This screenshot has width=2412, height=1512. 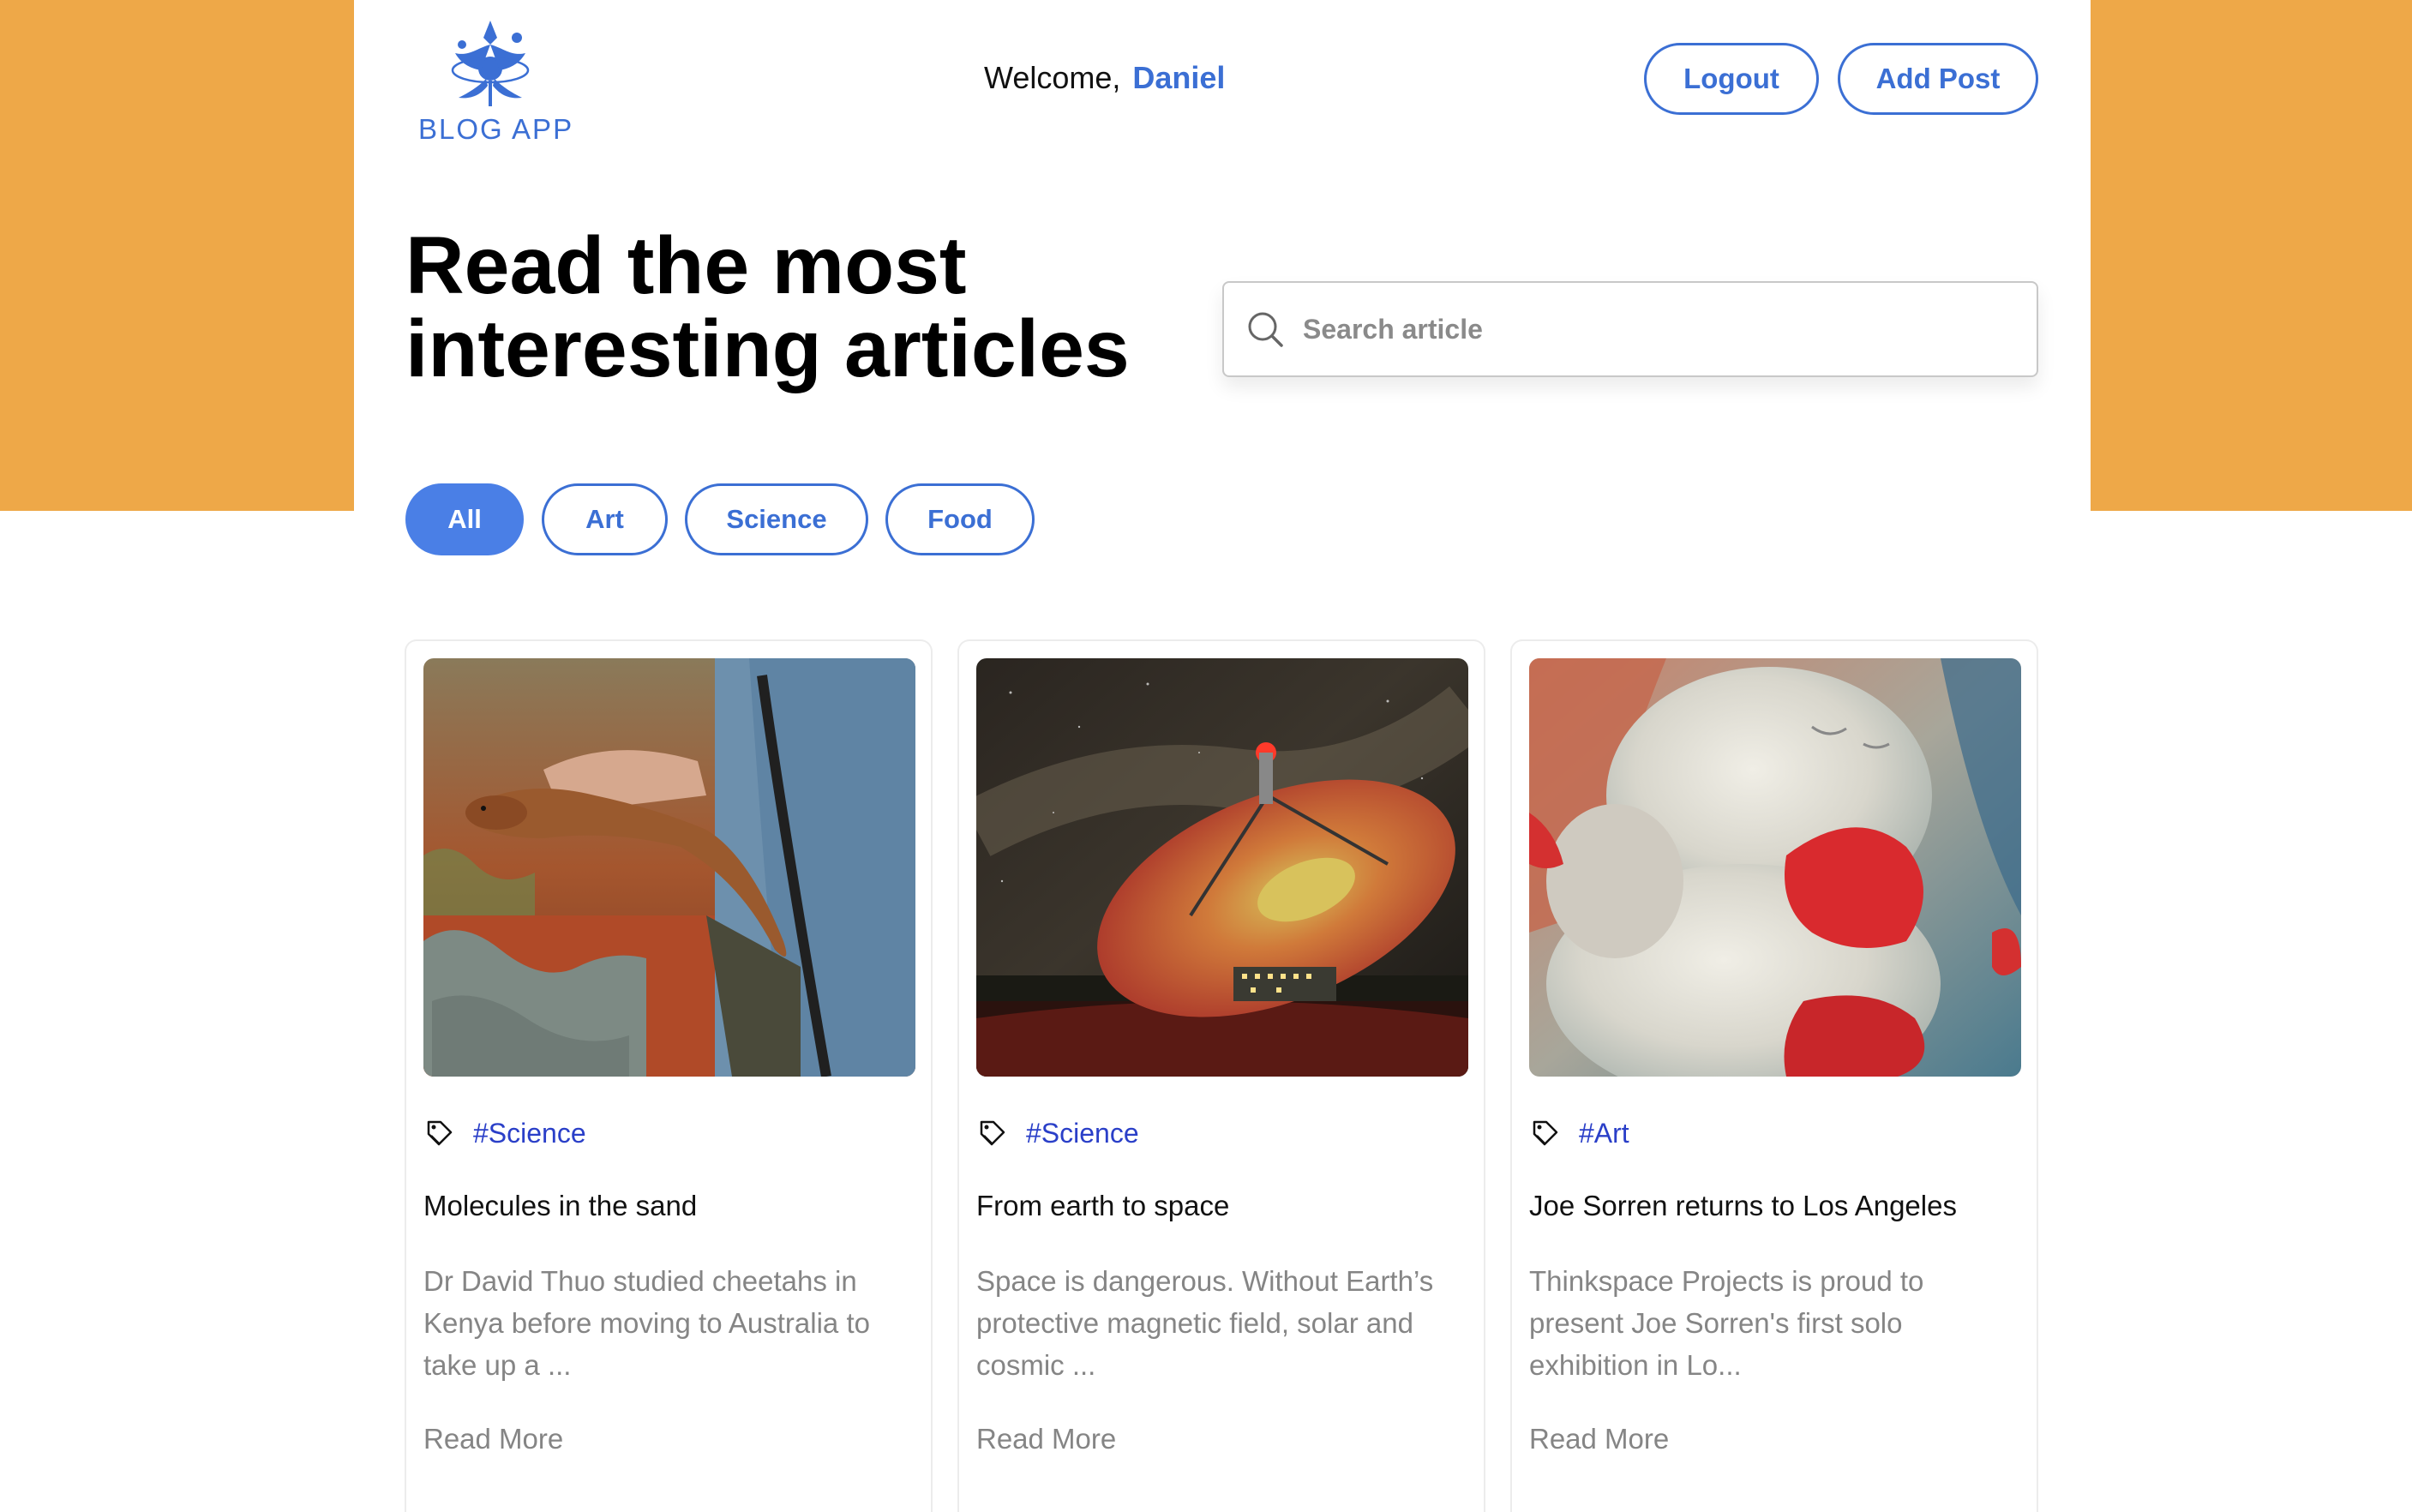 I want to click on search-icon, so click(x=1265, y=329).